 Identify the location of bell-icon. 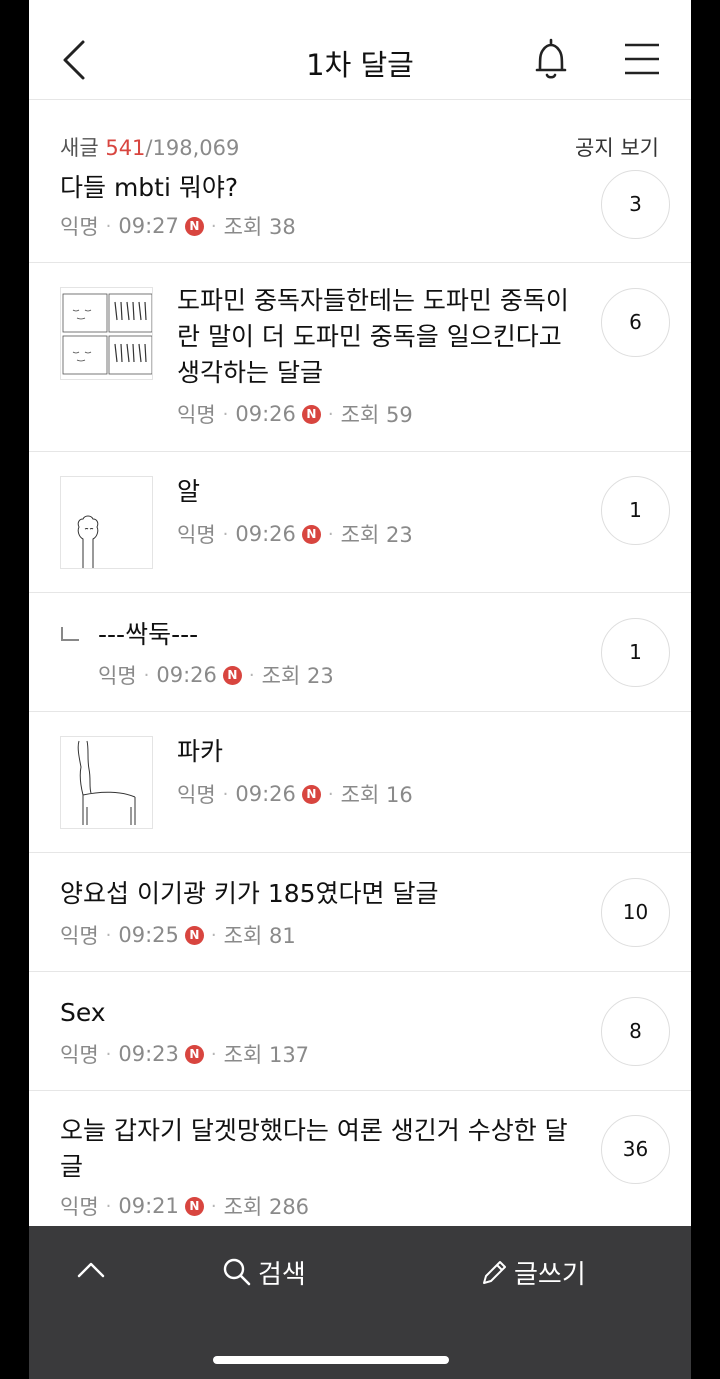
(551, 58).